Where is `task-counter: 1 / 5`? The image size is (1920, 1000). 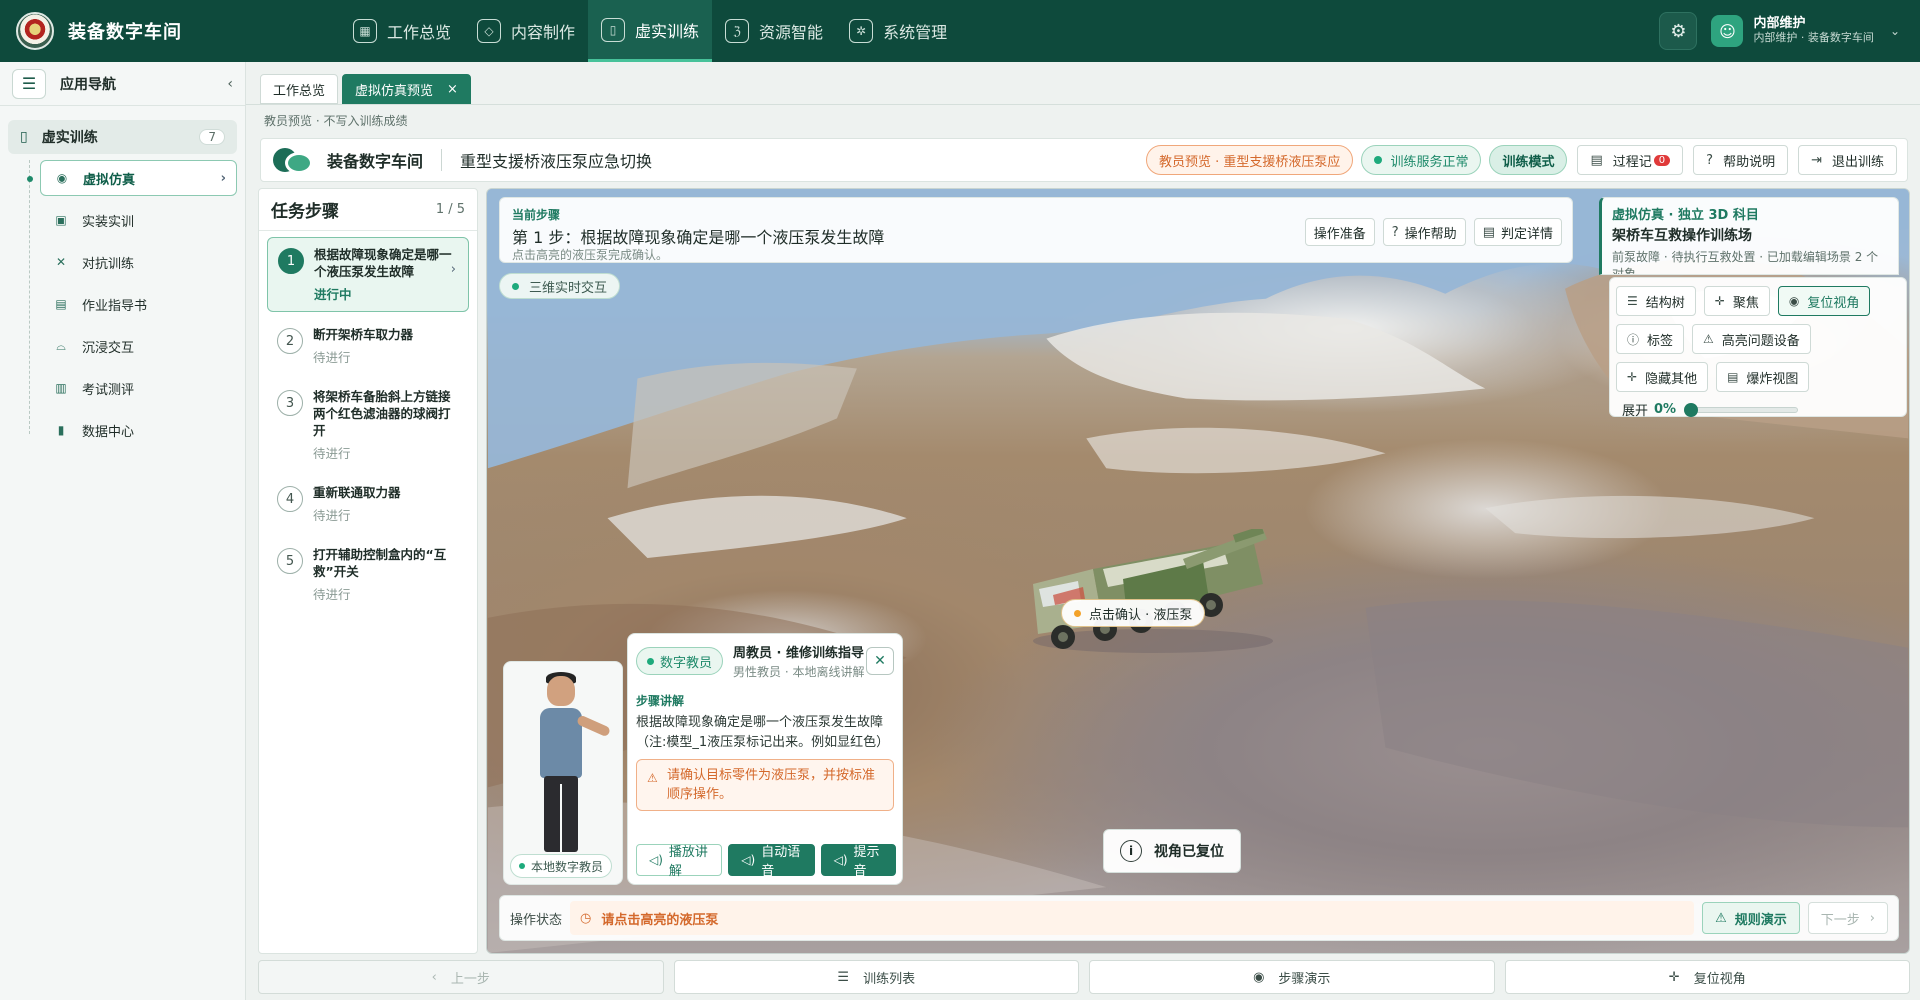 task-counter: 1 / 5 is located at coordinates (450, 209).